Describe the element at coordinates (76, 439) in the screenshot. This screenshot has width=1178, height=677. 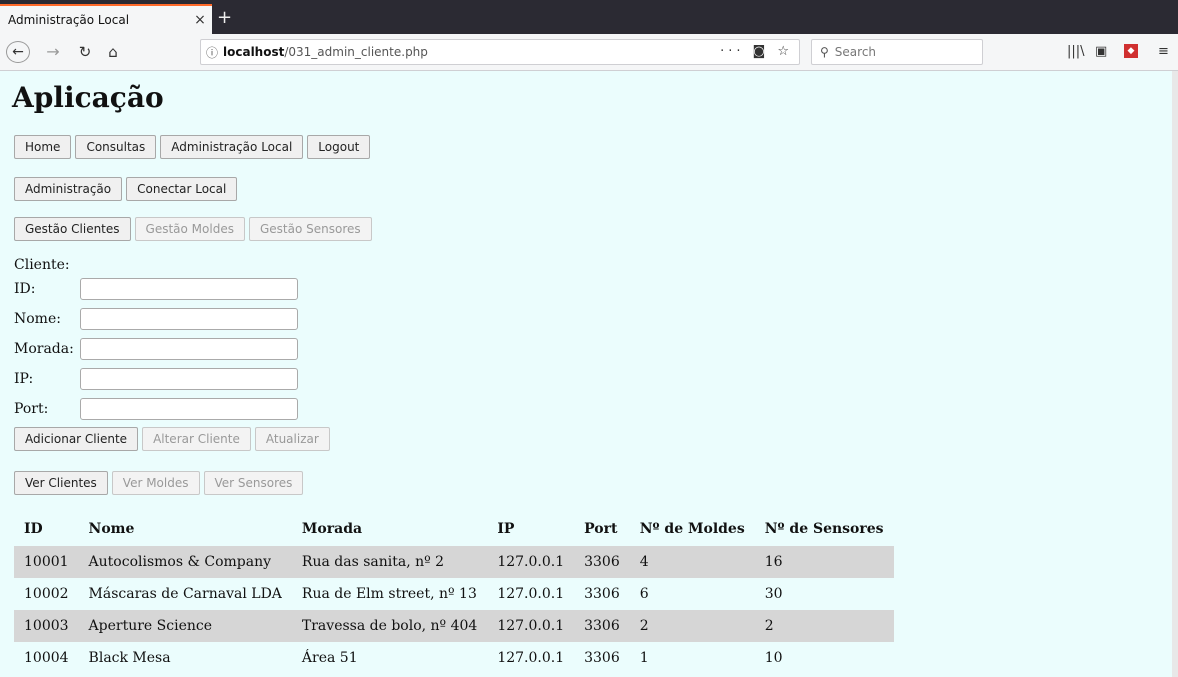
I see `adicionar-cliente-button: Adicionar Cliente` at that location.